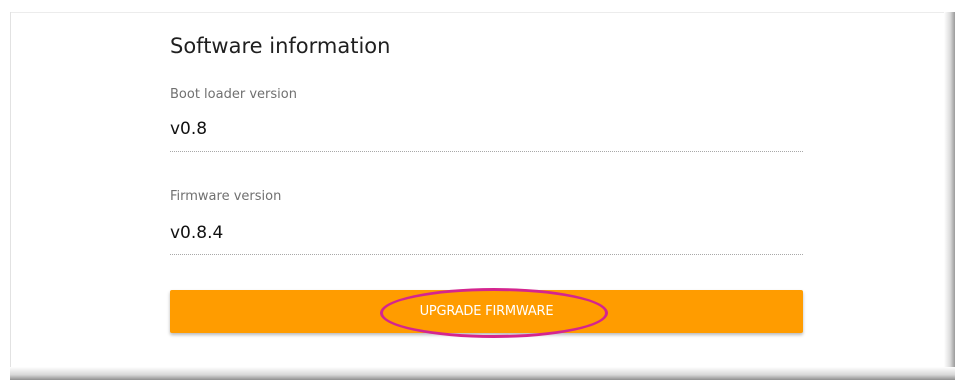  I want to click on boot-loader-version-value: v0.8, so click(189, 129).